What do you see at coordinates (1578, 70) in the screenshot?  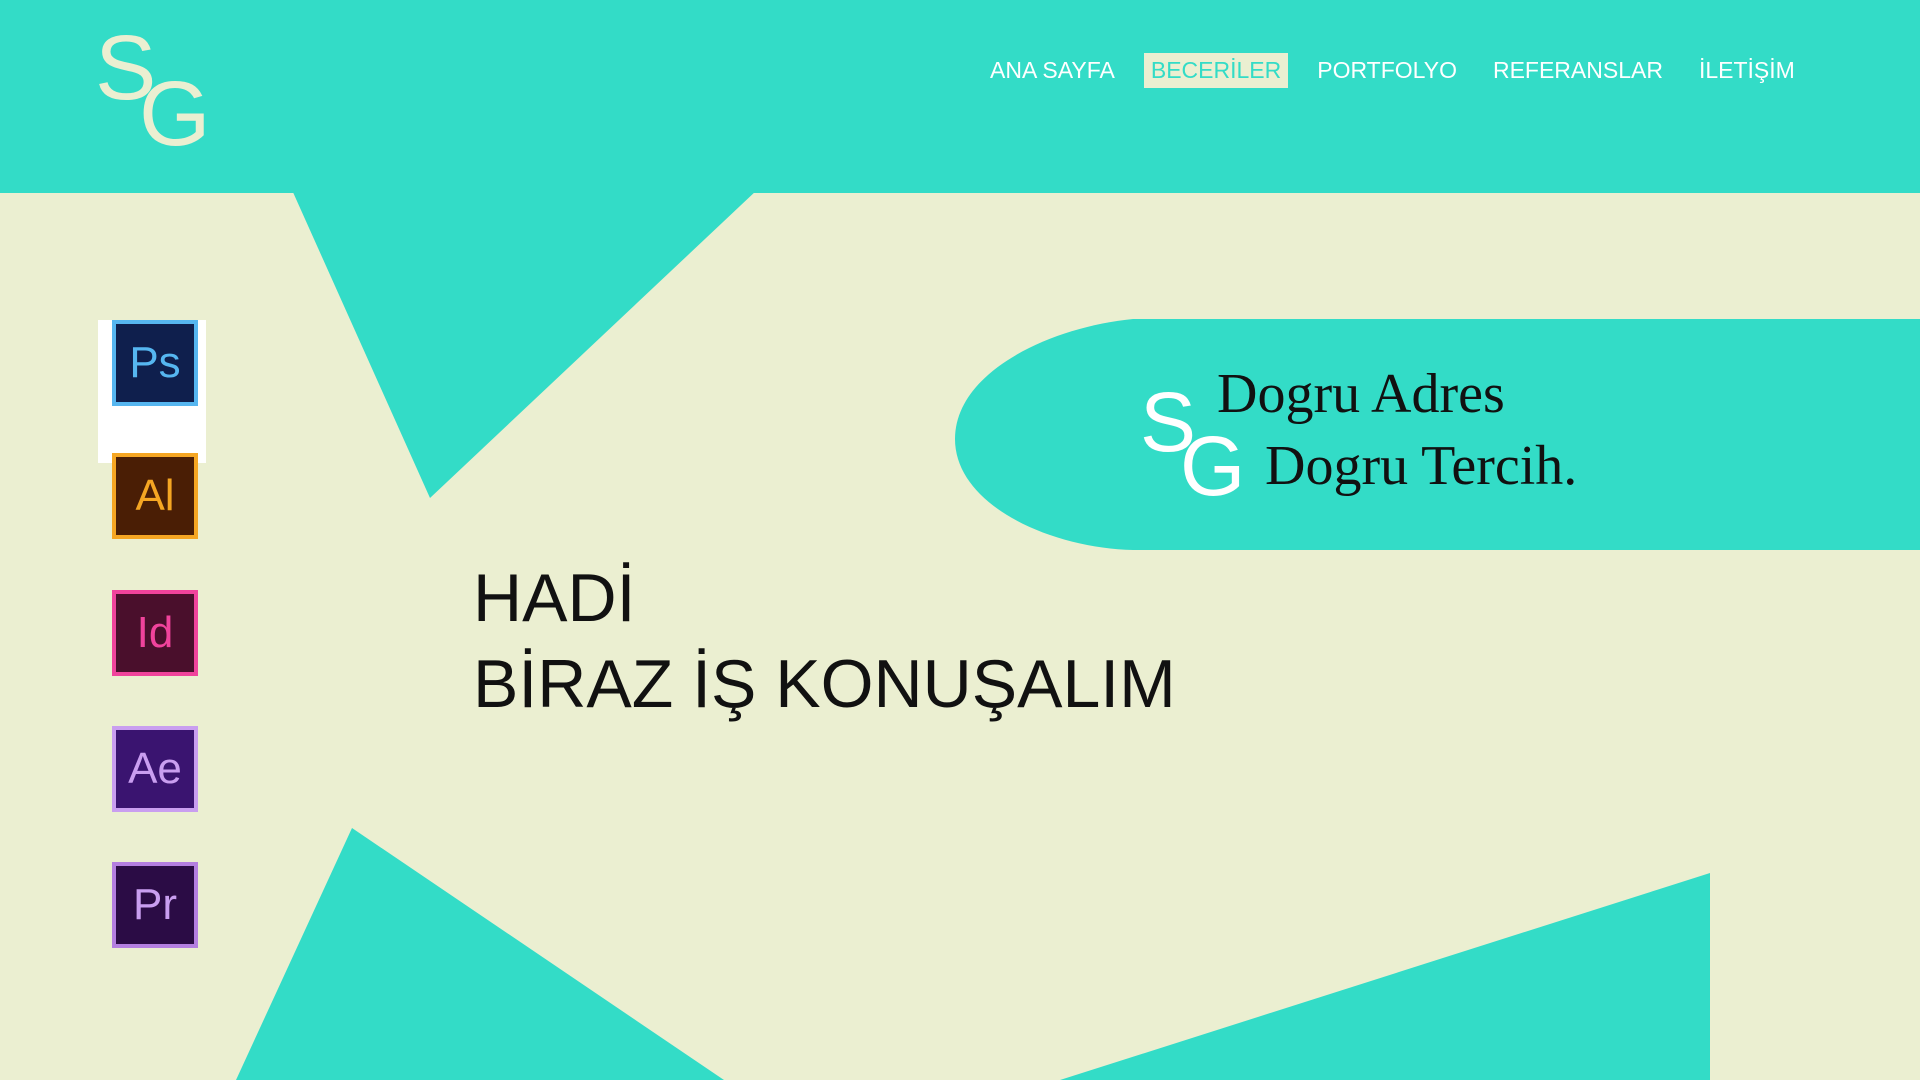 I see `nav-item-referanslar: REFERANSLAR` at bounding box center [1578, 70].